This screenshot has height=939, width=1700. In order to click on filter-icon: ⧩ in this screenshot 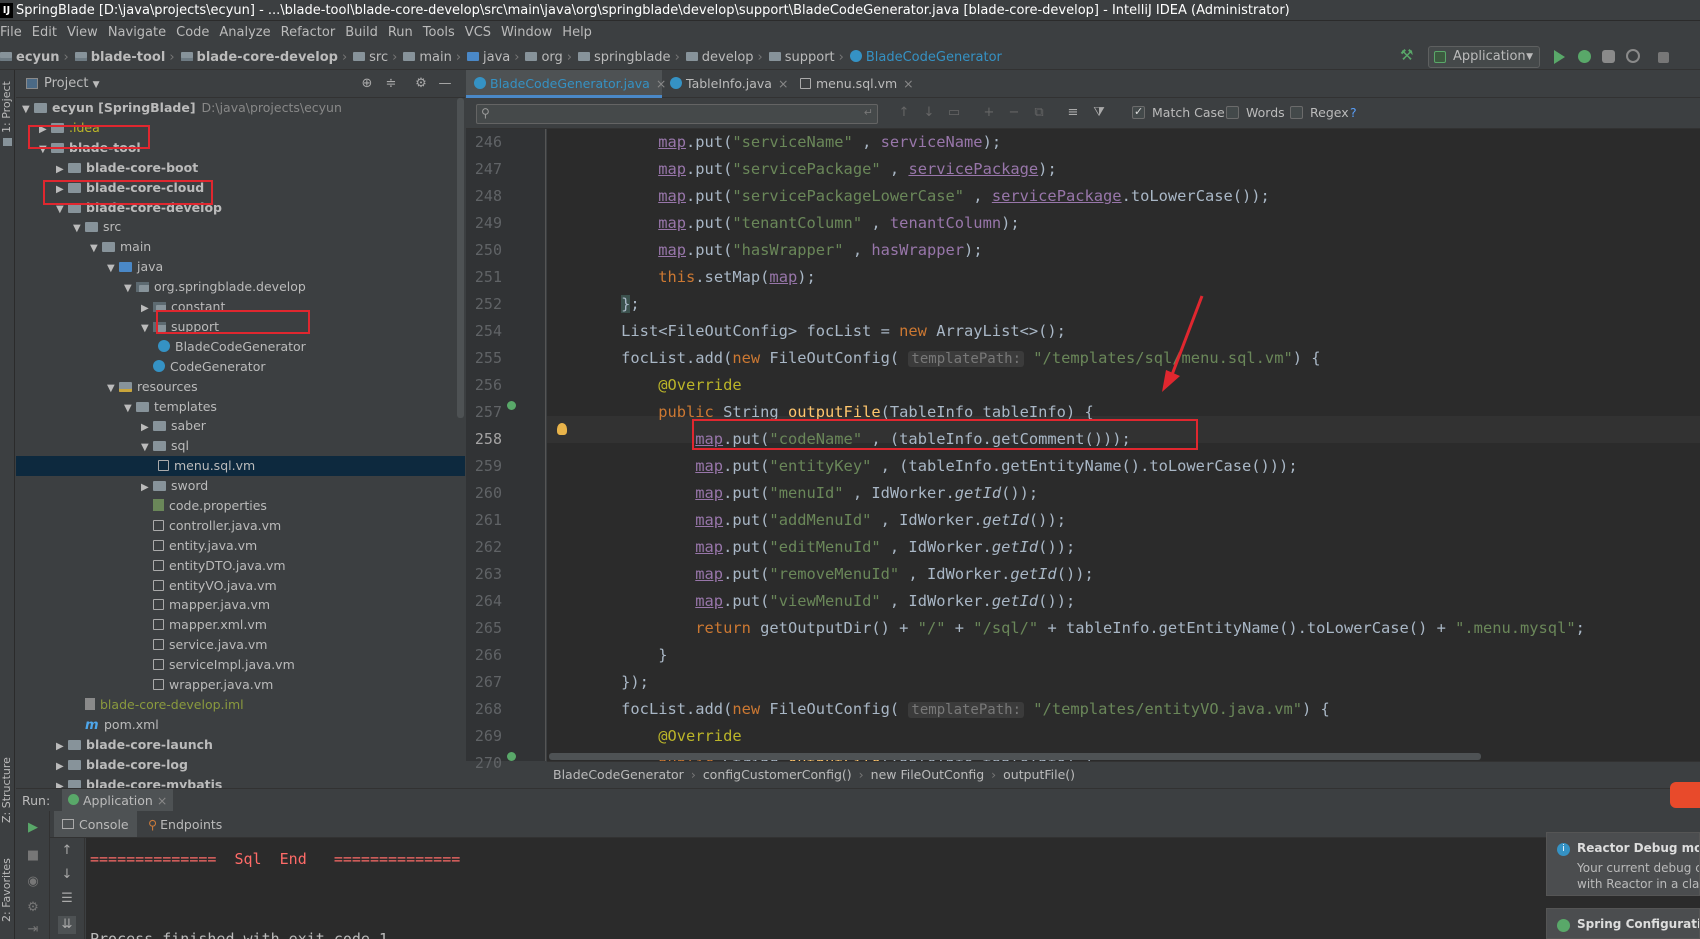, I will do `click(1099, 113)`.